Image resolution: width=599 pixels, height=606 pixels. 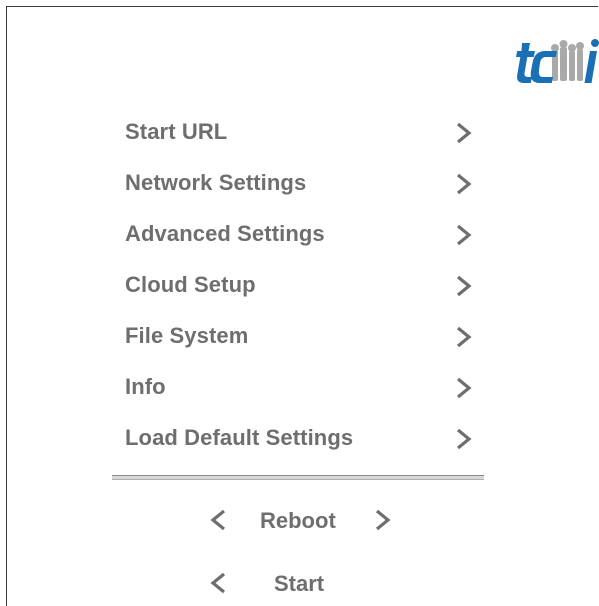 What do you see at coordinates (298, 477) in the screenshot?
I see `menu-divider` at bounding box center [298, 477].